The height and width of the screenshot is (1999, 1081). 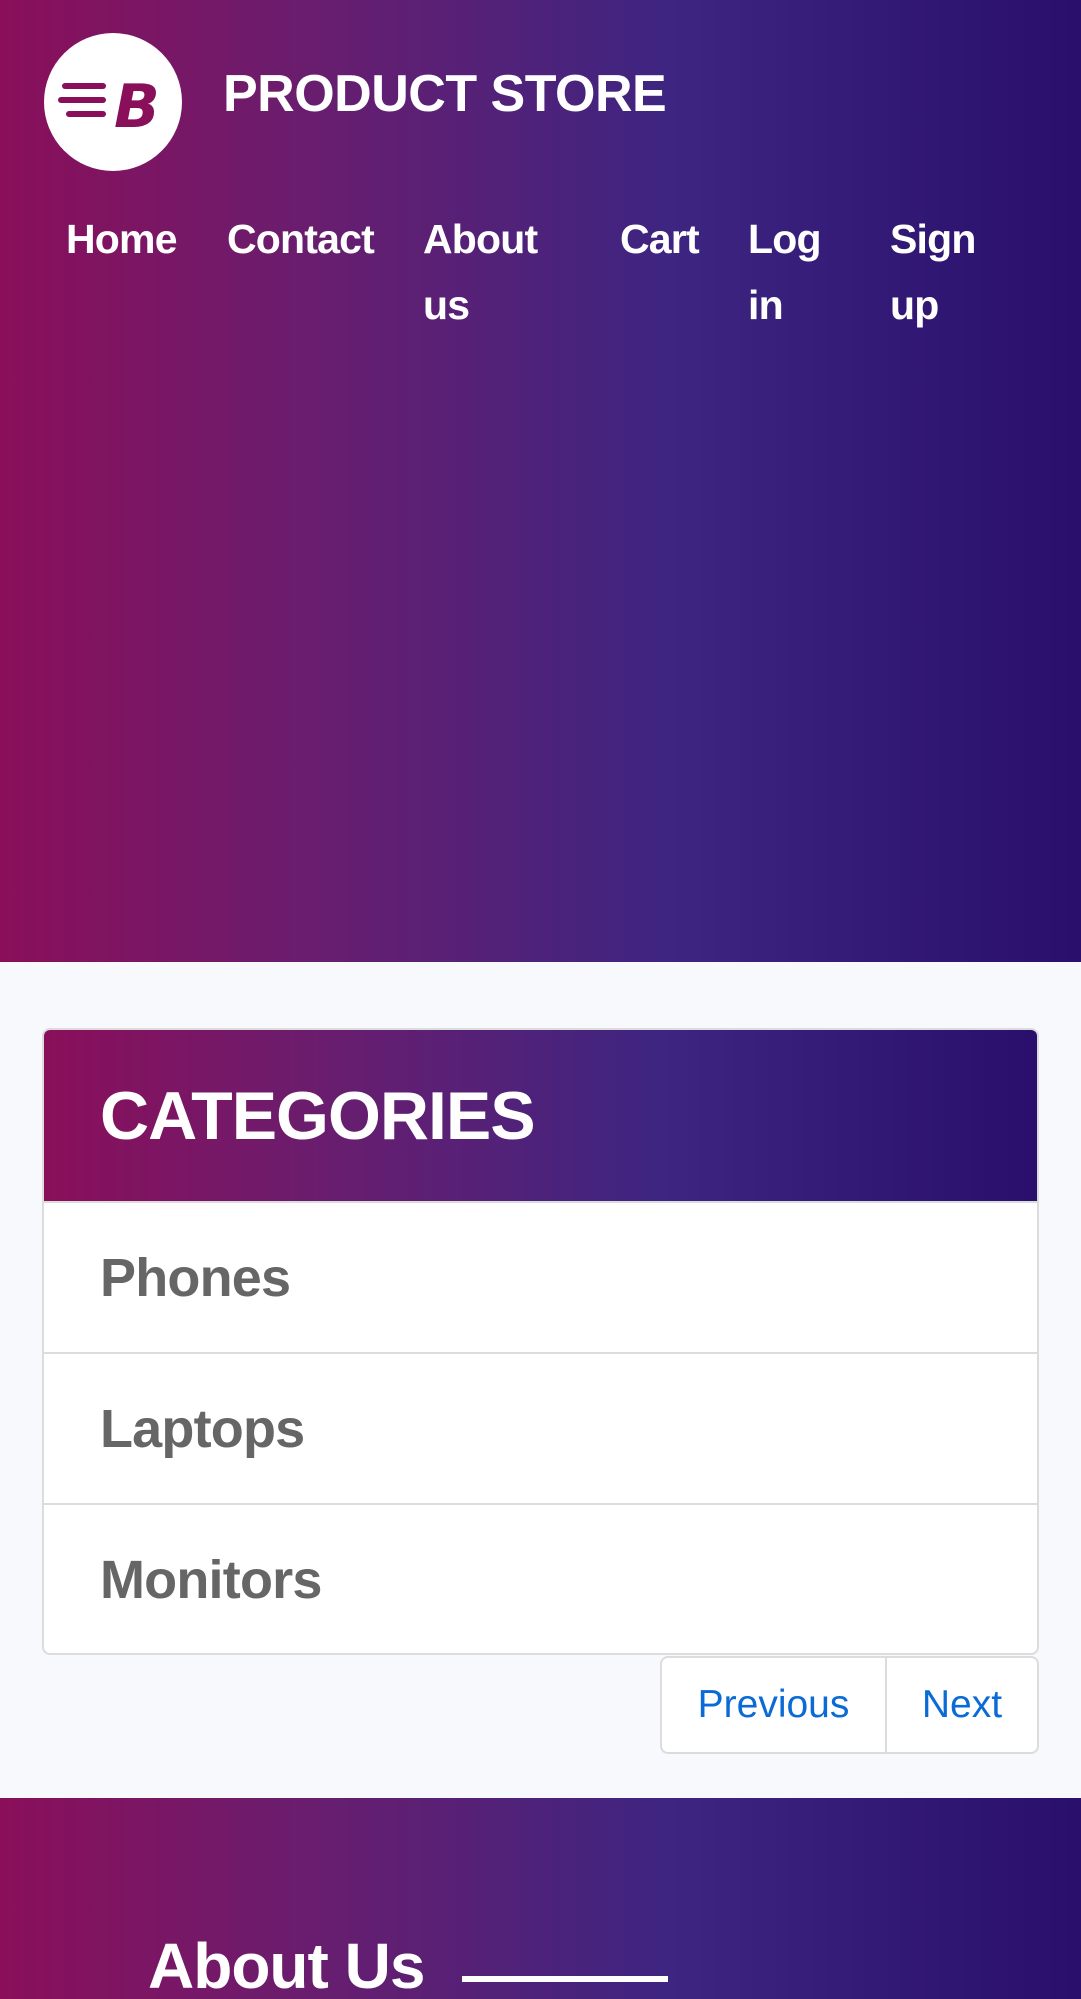 What do you see at coordinates (286, 1964) in the screenshot?
I see `about-title: About Us` at bounding box center [286, 1964].